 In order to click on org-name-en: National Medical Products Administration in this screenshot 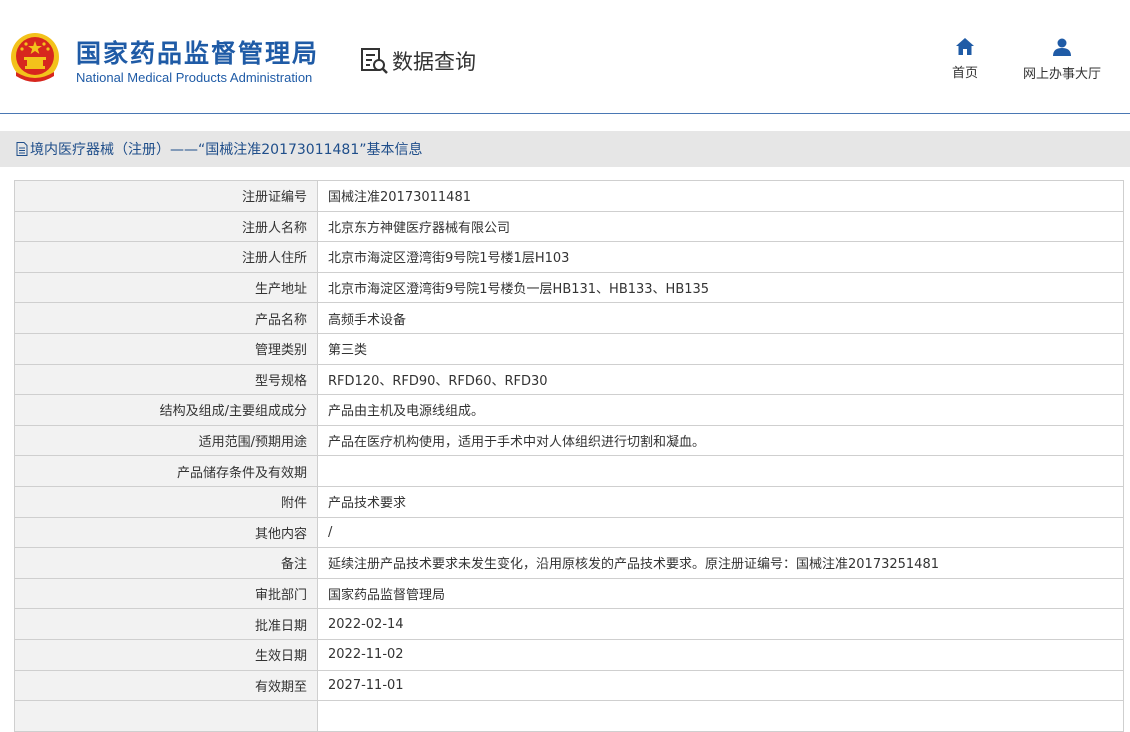, I will do `click(194, 77)`.